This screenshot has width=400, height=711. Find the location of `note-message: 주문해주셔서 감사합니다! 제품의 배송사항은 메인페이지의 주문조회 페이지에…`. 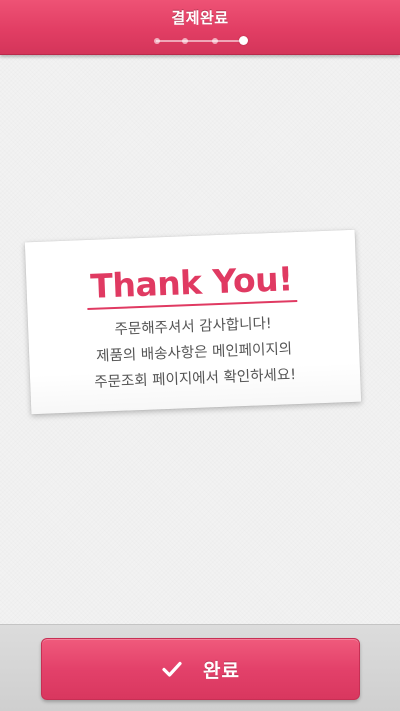

note-message: 주문해주셔서 감사합니다! 제품의 배송사항은 메인페이지의 주문조회 페이지에… is located at coordinates (194, 353).